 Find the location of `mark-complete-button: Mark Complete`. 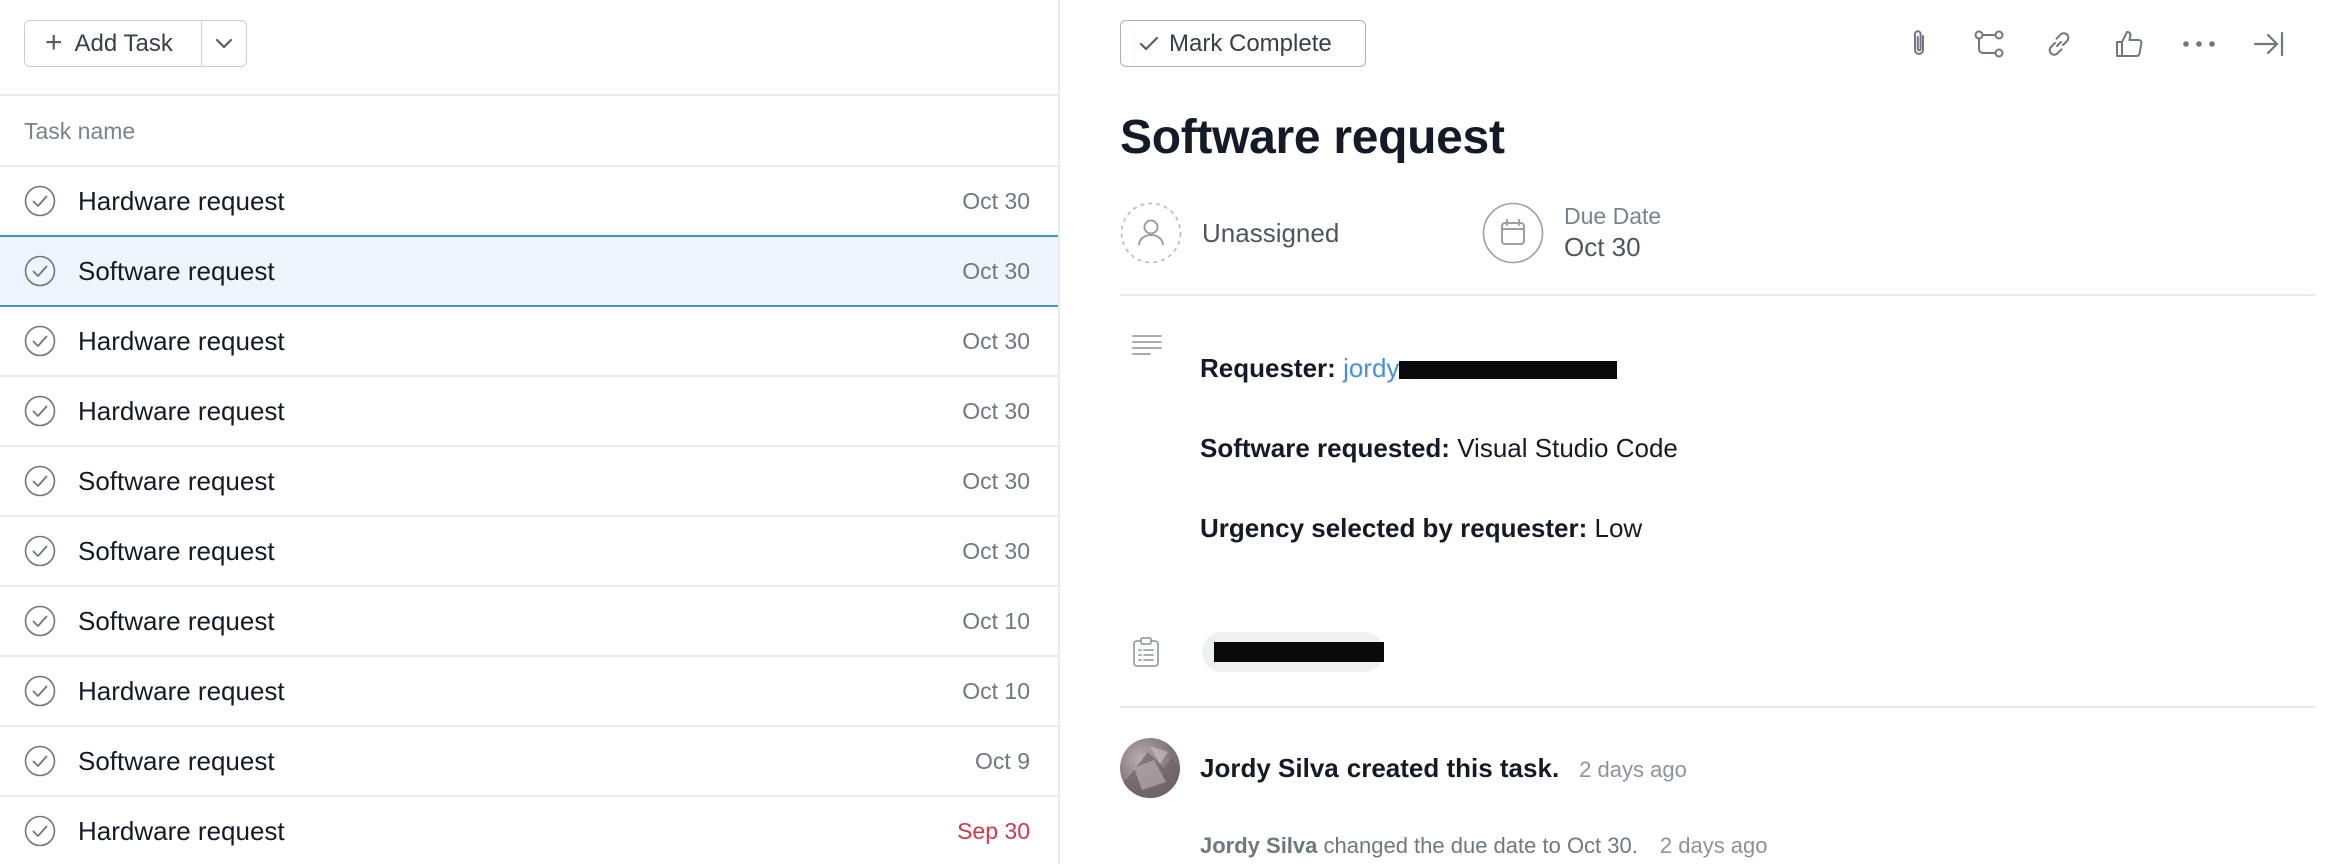

mark-complete-button: Mark Complete is located at coordinates (1243, 43).